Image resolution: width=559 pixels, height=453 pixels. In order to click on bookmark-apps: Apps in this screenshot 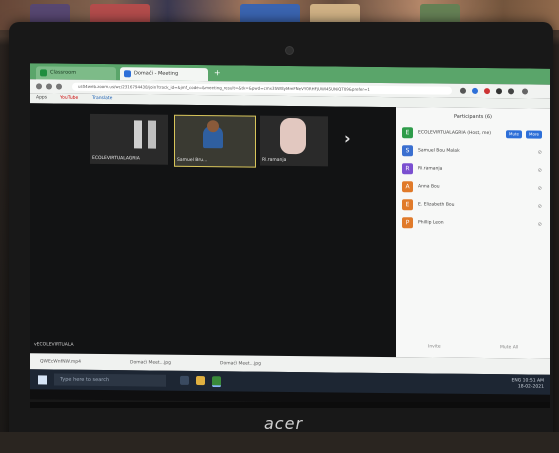, I will do `click(41, 97)`.